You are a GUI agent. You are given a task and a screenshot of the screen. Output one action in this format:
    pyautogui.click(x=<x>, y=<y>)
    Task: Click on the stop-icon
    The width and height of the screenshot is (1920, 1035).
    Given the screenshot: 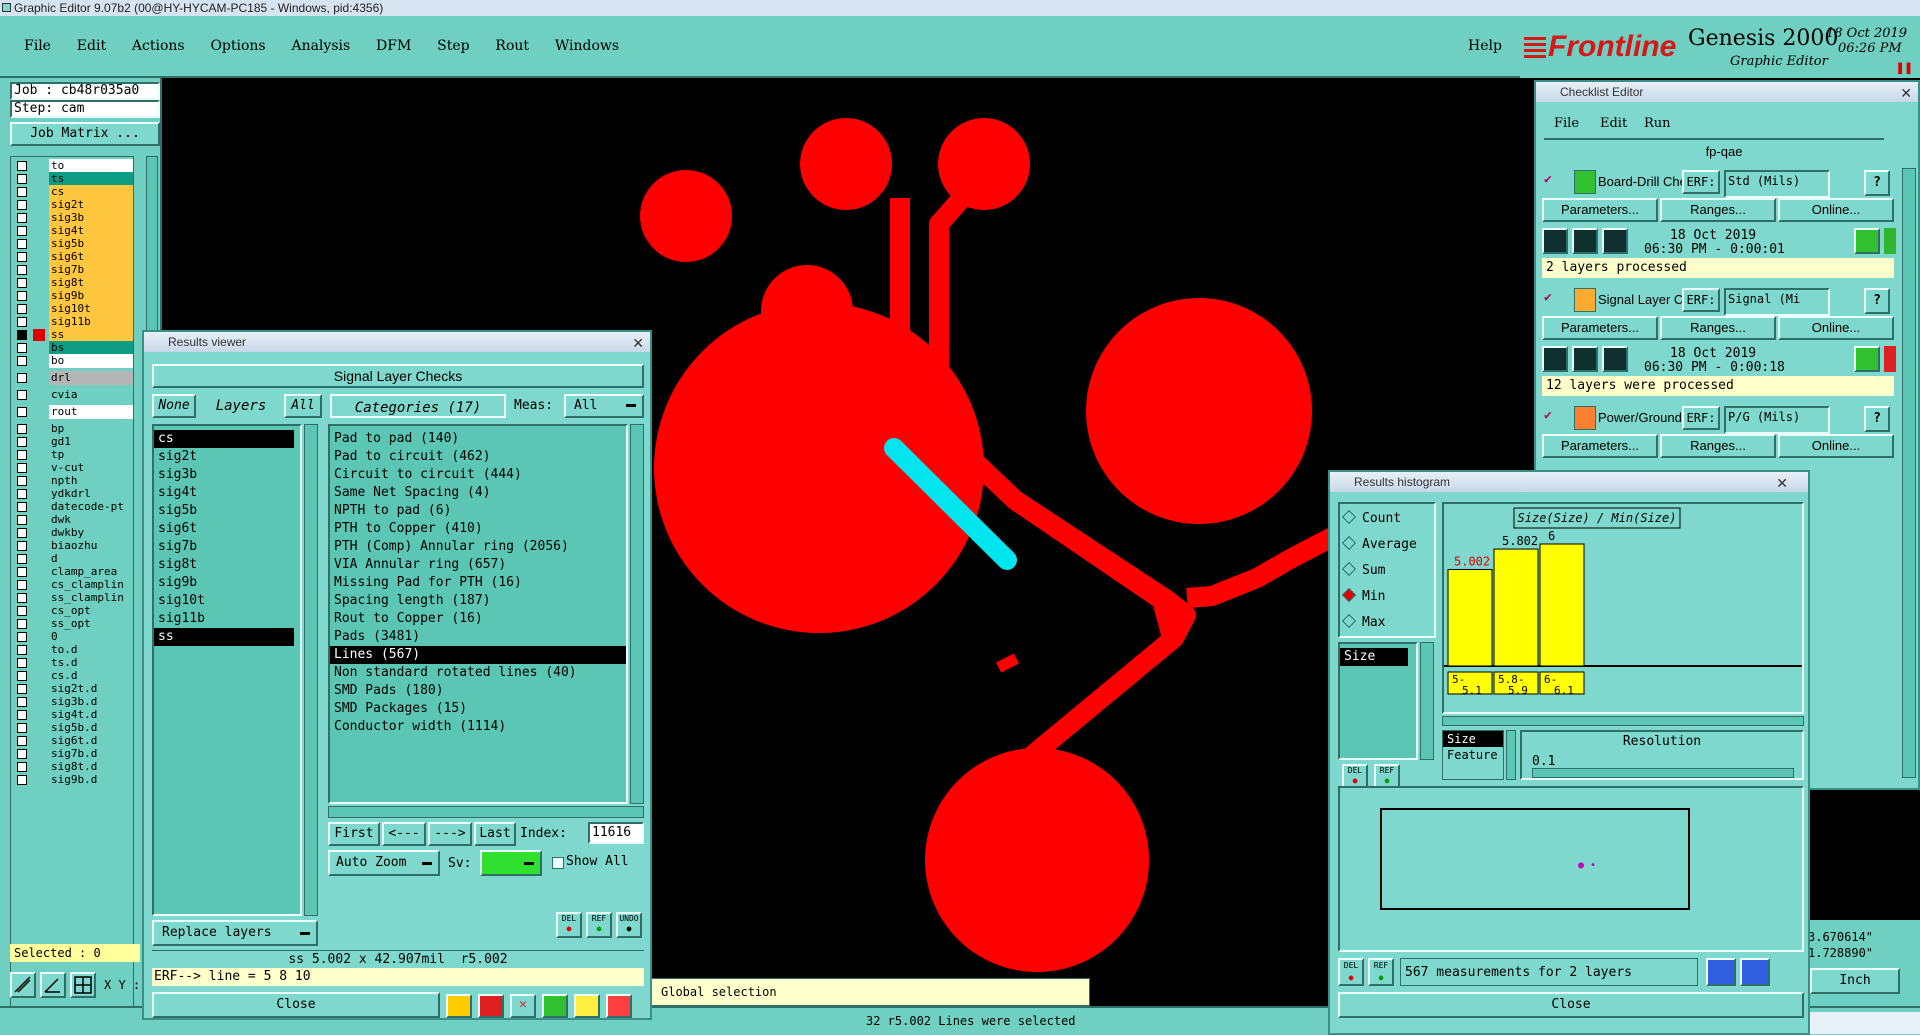 What is the action you would take?
    pyautogui.click(x=1615, y=241)
    